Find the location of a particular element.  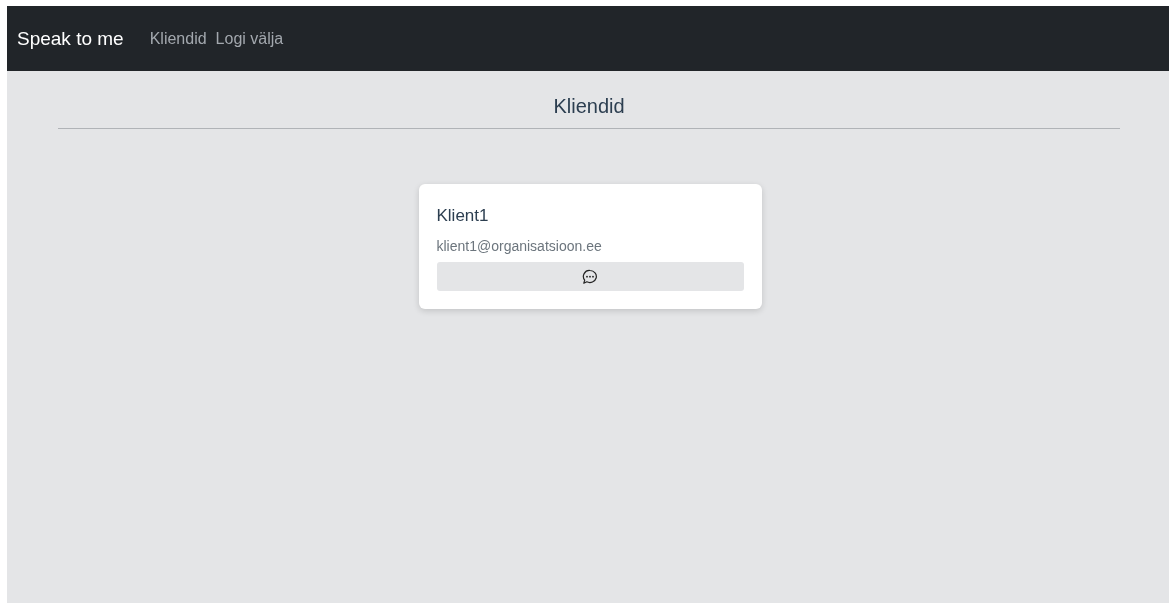

chat-icon is located at coordinates (590, 276).